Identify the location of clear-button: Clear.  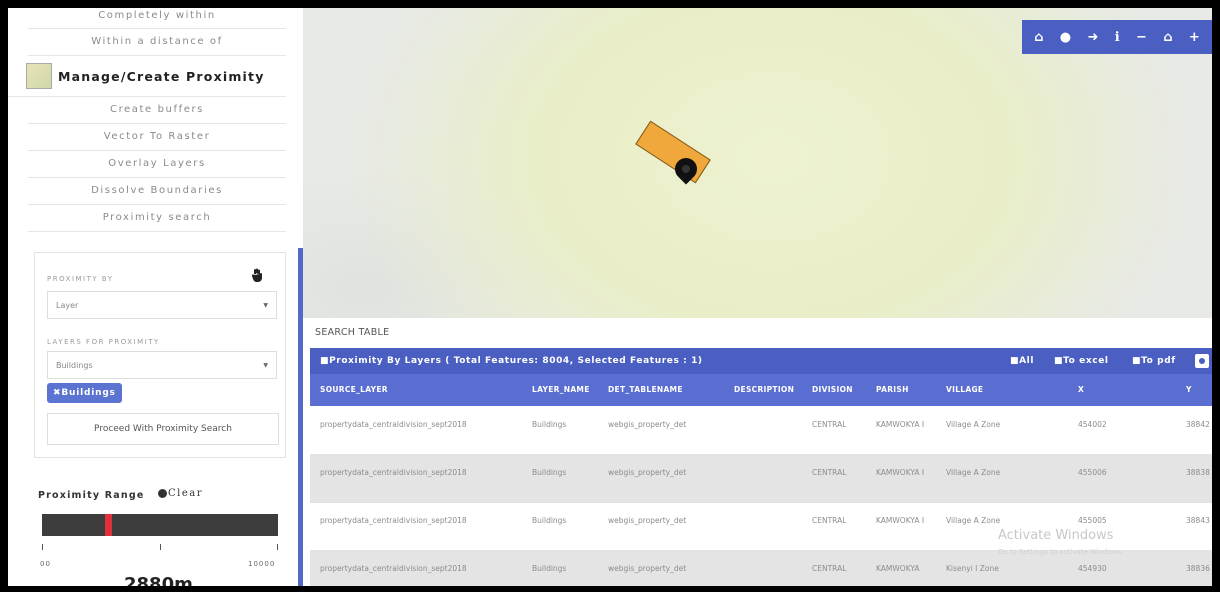
(180, 493).